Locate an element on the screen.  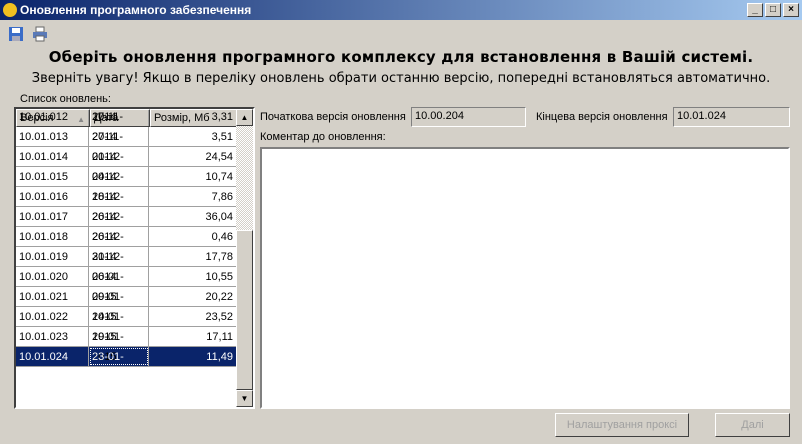
version-cell: 10.01.021 is located at coordinates (52, 296).